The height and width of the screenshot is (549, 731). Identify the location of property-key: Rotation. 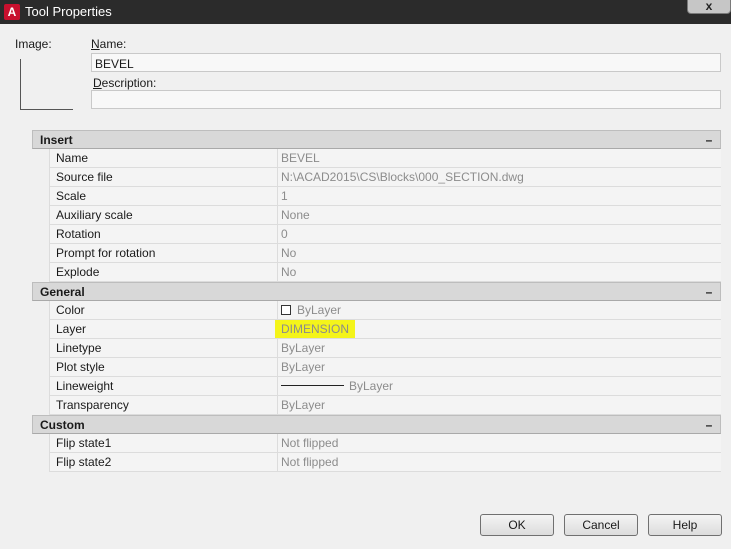
(164, 234).